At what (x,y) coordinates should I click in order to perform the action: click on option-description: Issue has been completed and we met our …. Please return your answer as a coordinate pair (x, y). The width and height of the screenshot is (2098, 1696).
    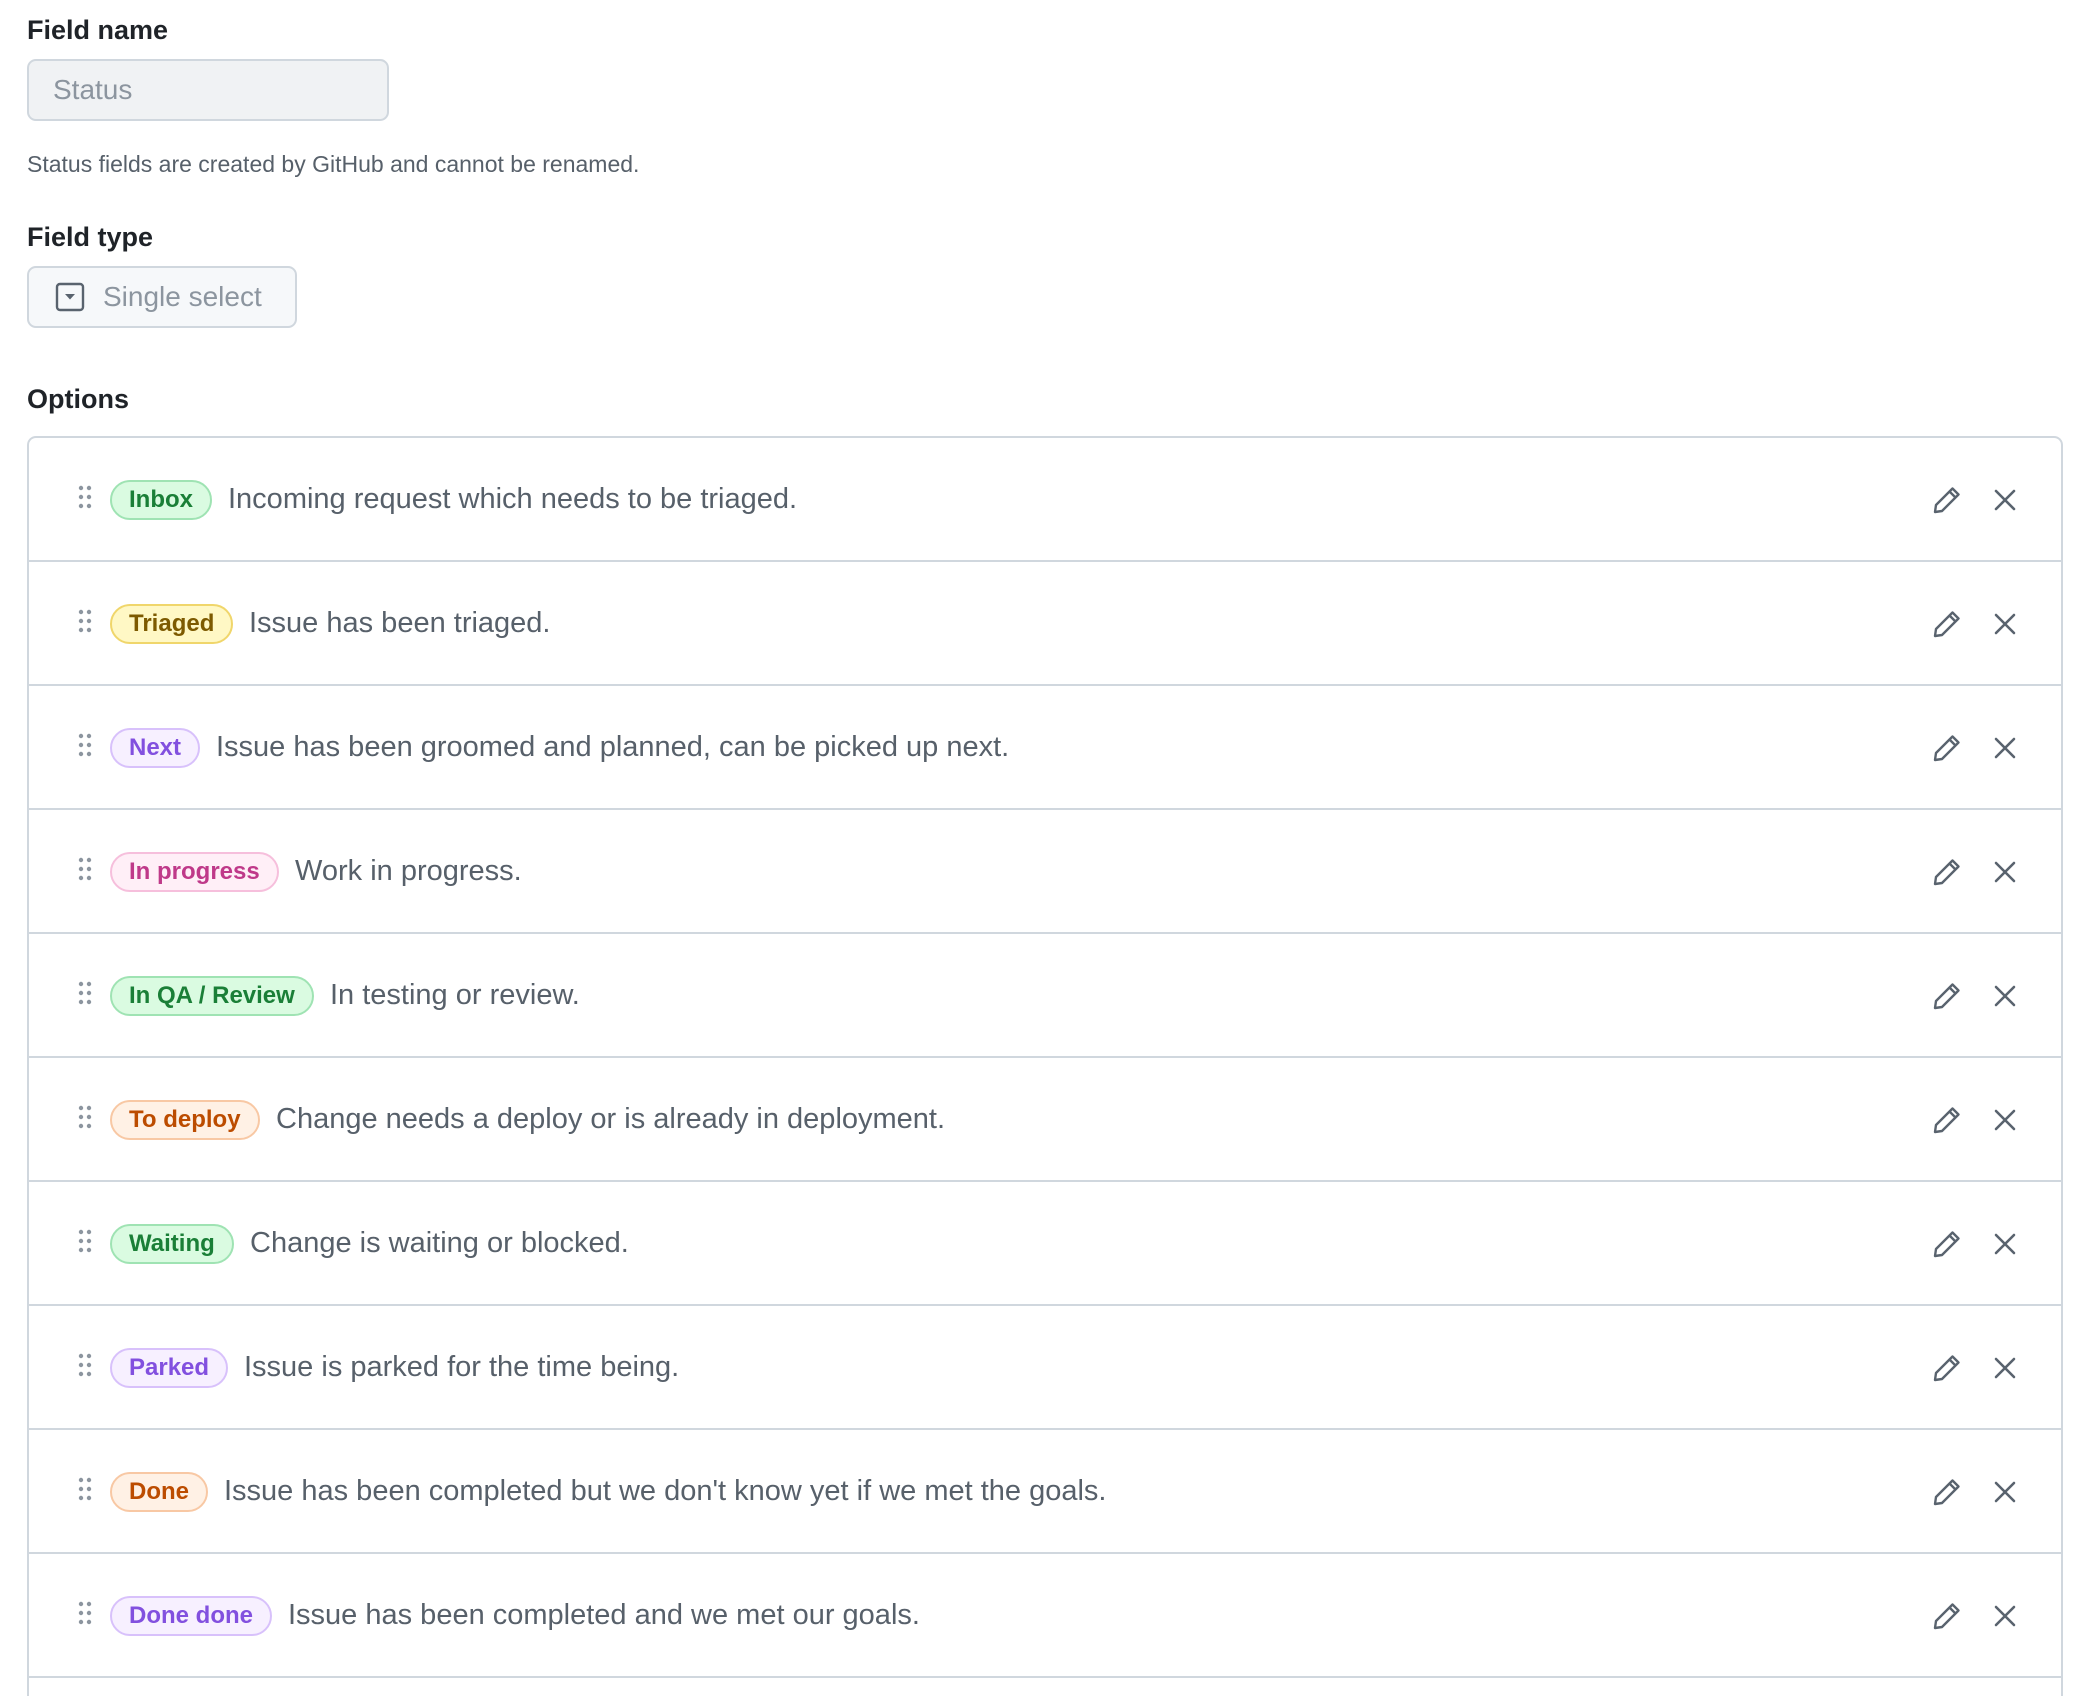
    Looking at the image, I should click on (604, 1615).